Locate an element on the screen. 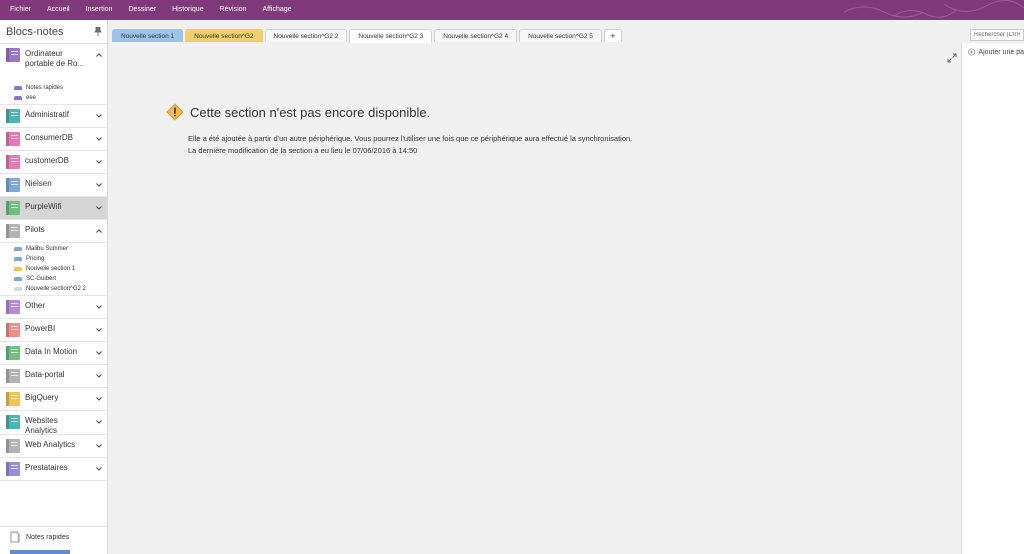 The height and width of the screenshot is (554, 1024). notebook-group: BigQuery is located at coordinates (53, 399).